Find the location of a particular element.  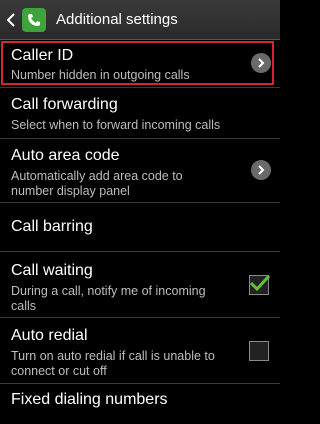

phone-icon is located at coordinates (34, 19).